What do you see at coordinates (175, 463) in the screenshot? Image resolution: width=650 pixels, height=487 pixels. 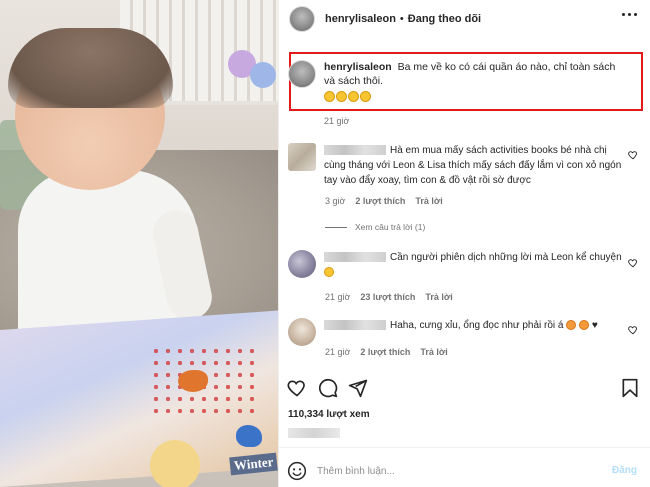 I see `photo-book-sun` at bounding box center [175, 463].